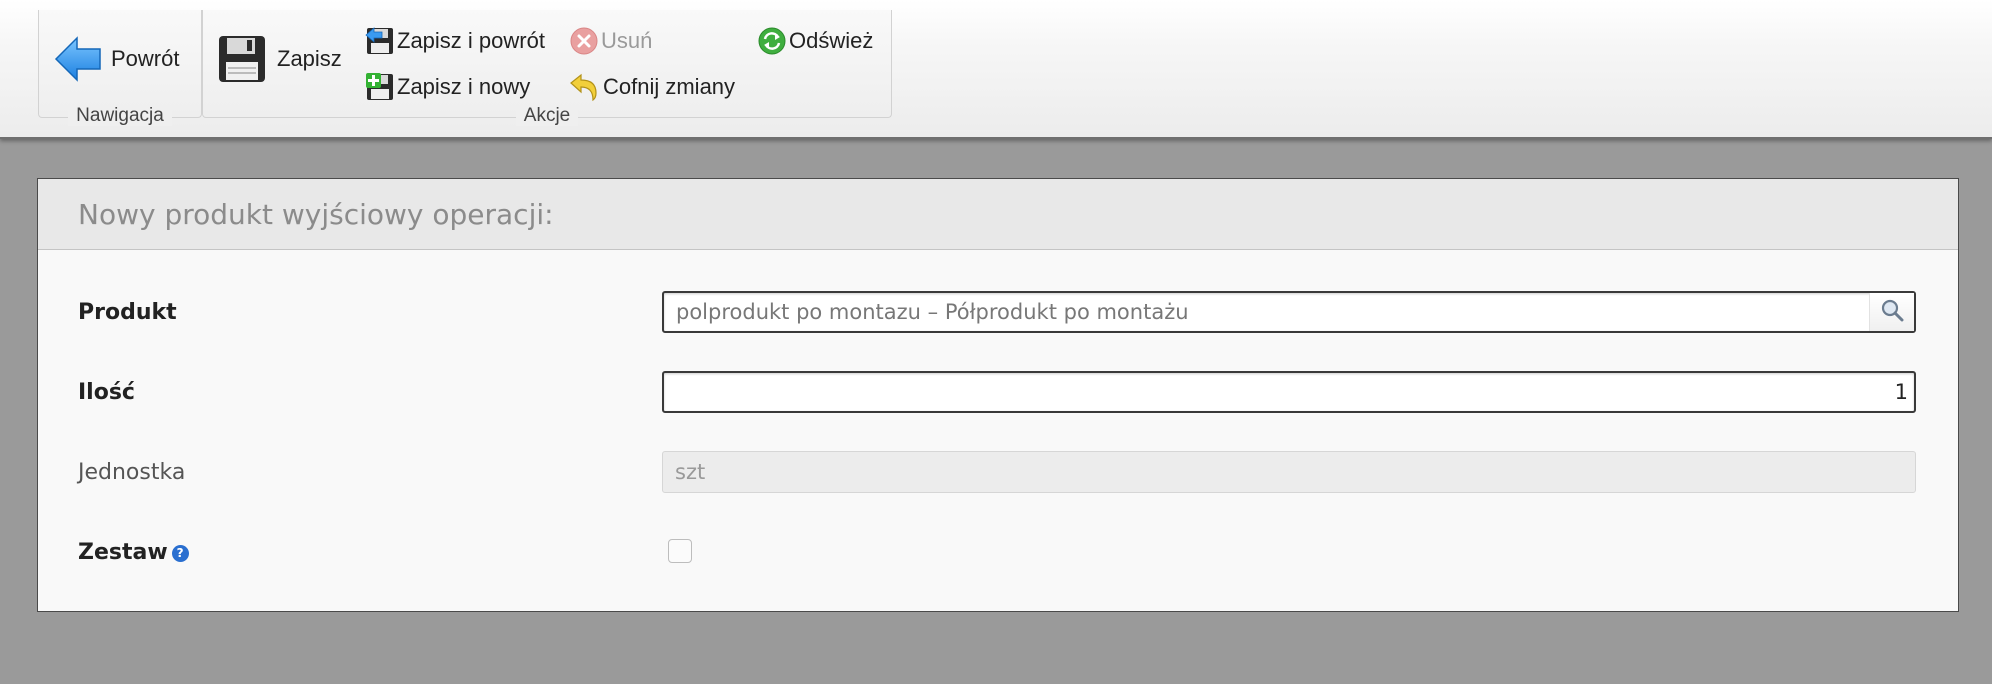  I want to click on unit-row: Jednostka szt, so click(998, 473).